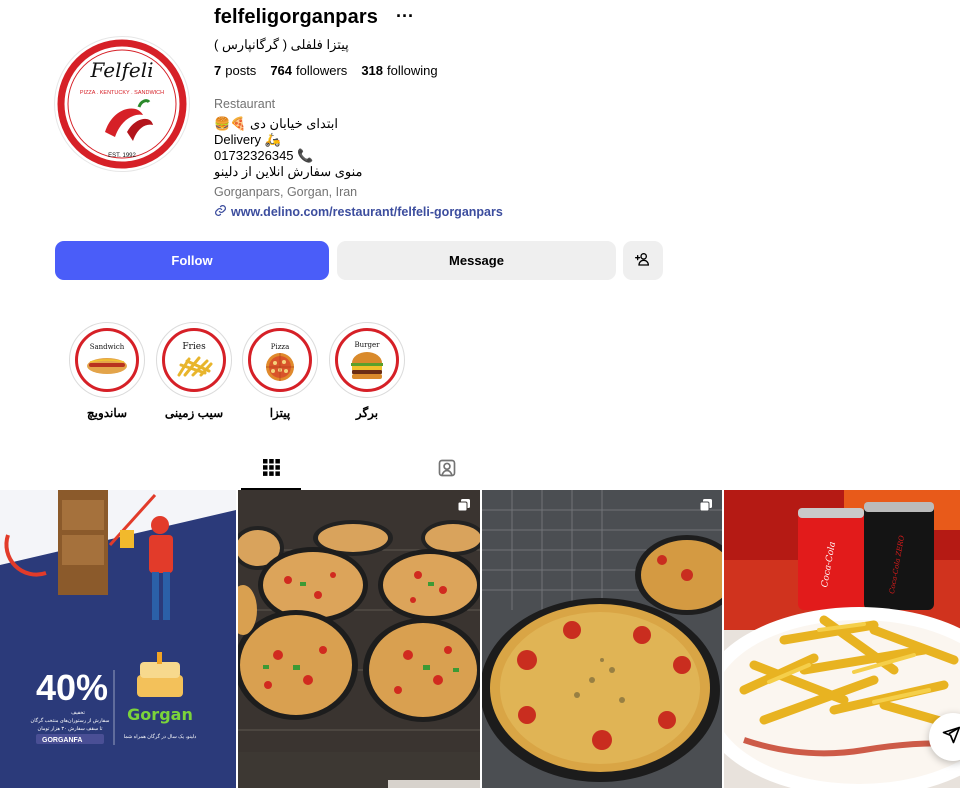 This screenshot has height=788, width=960. What do you see at coordinates (192, 260) in the screenshot?
I see `follow-button: Follow` at bounding box center [192, 260].